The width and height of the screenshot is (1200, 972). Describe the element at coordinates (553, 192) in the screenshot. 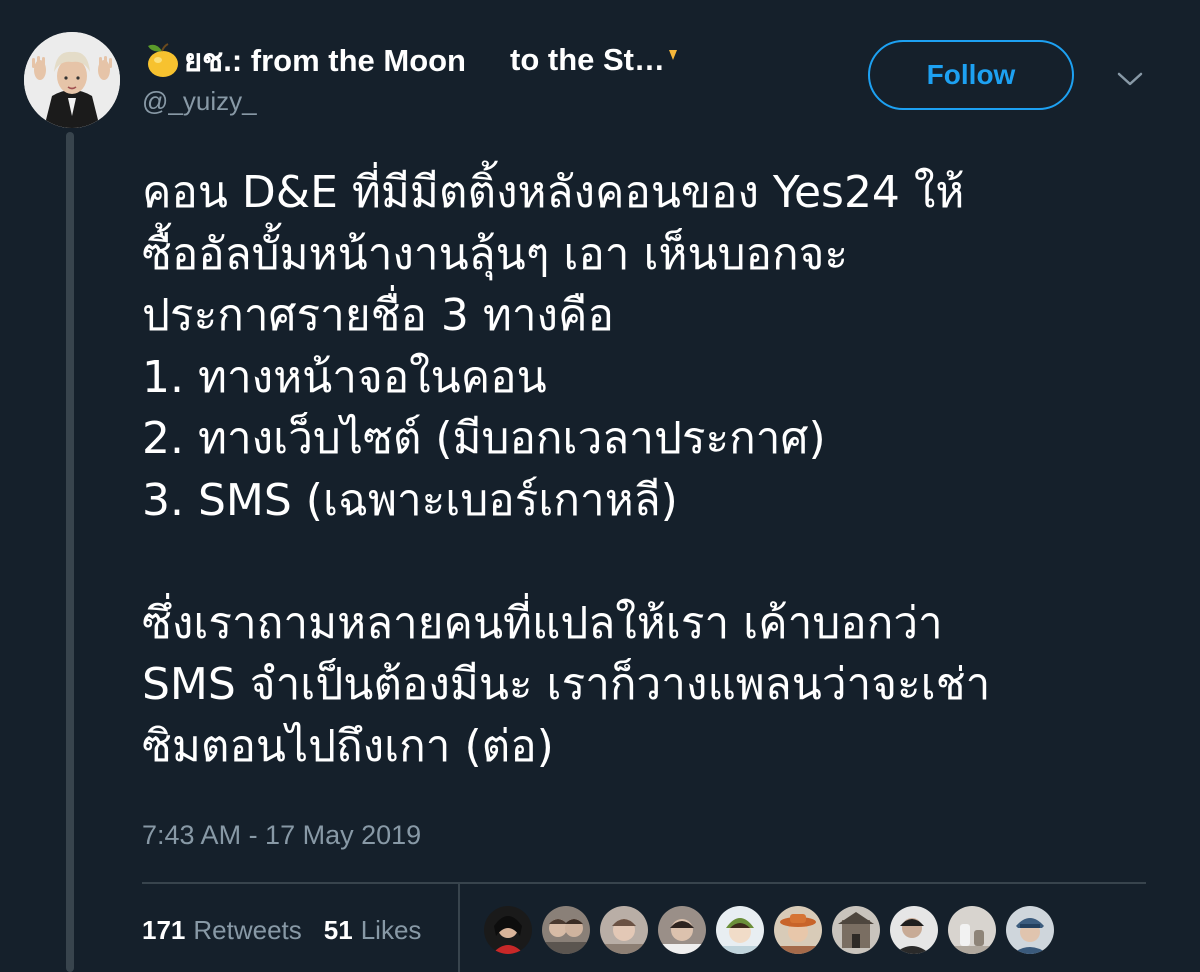

I see `tweet-line: คอน D&E ที่มีมีตติ้งหลังคอนของ Yes24 ให้` at that location.